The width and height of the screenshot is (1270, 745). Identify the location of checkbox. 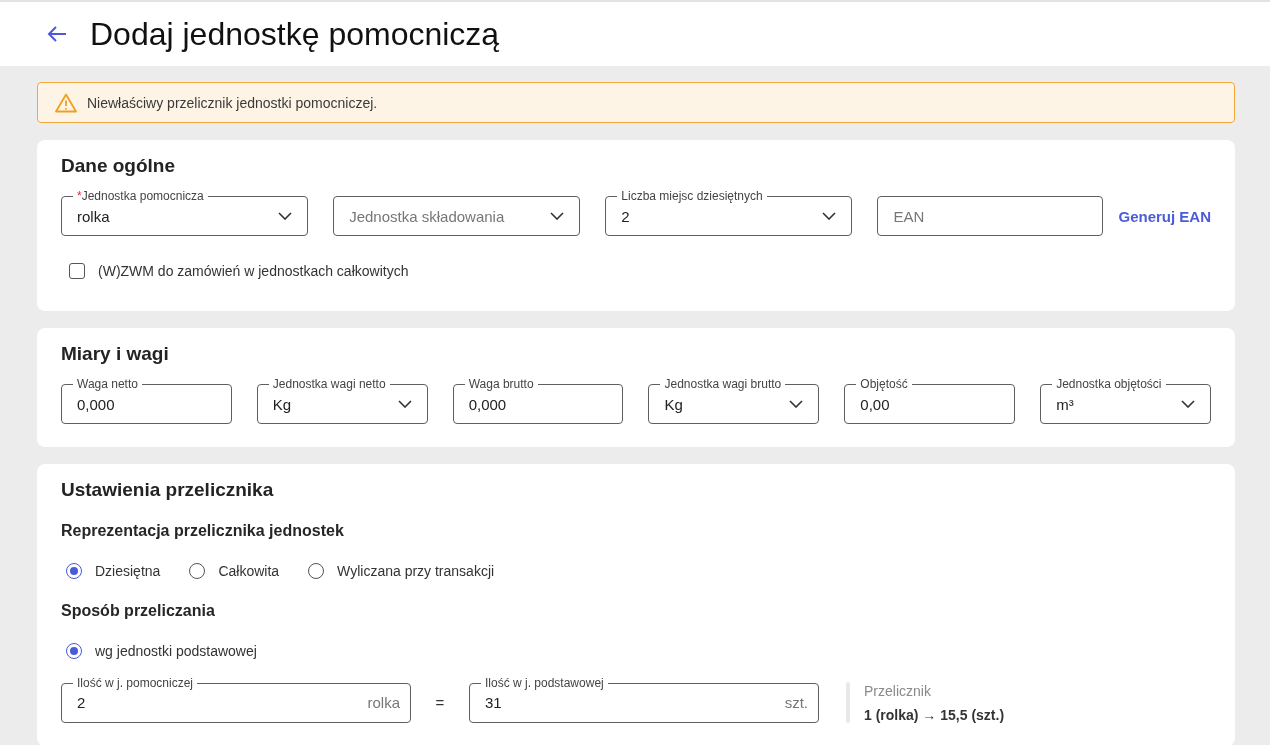
(77, 271).